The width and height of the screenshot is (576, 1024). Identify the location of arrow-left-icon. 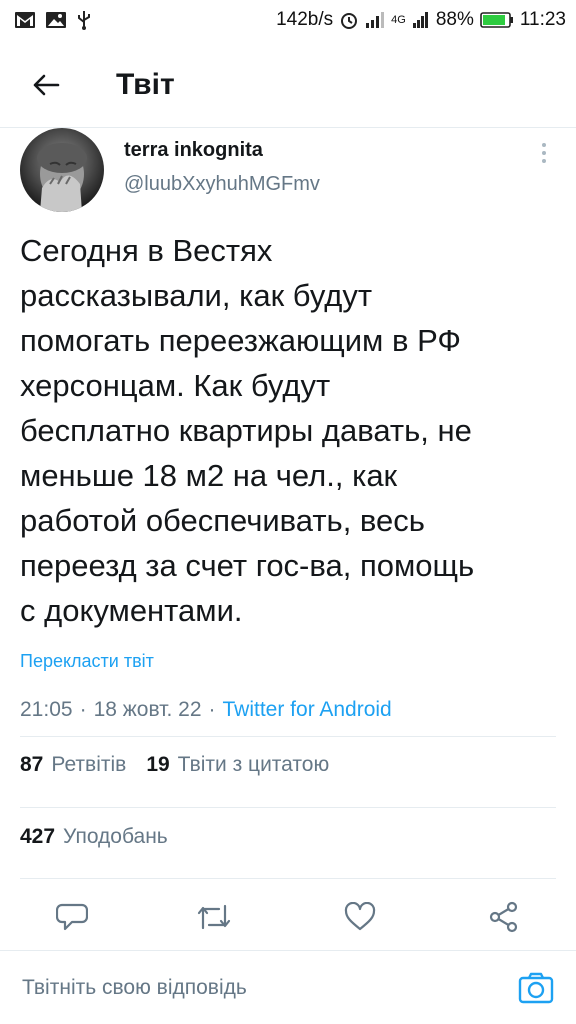
(46, 85).